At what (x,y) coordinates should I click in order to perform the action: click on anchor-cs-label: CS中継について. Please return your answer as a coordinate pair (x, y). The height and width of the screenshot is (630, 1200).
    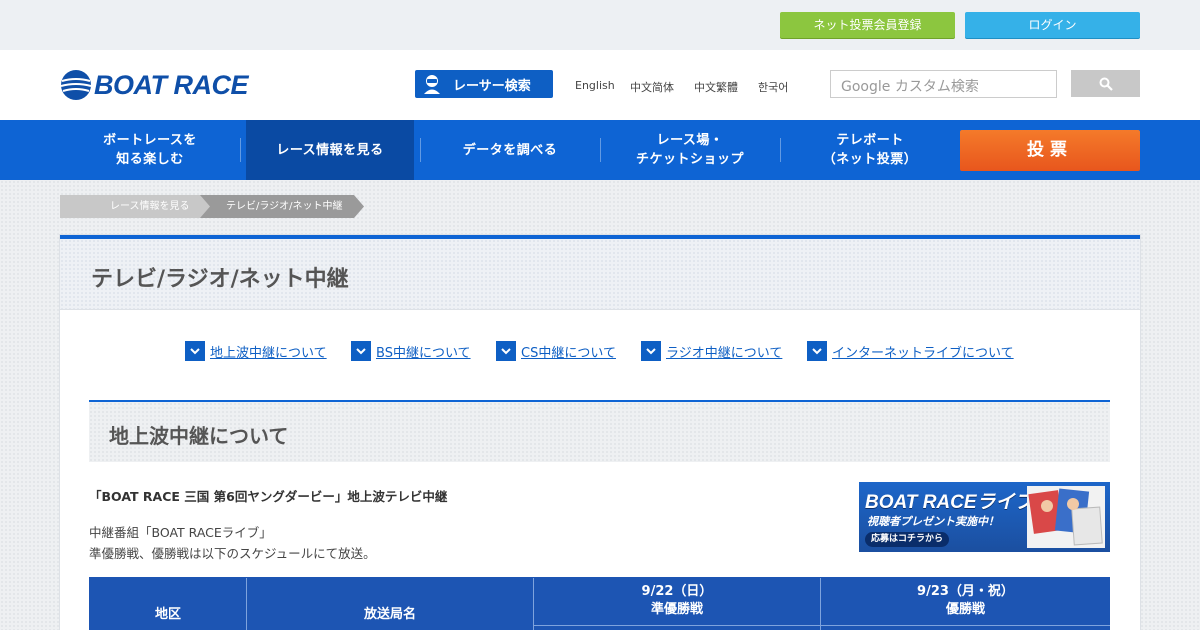
    Looking at the image, I should click on (568, 351).